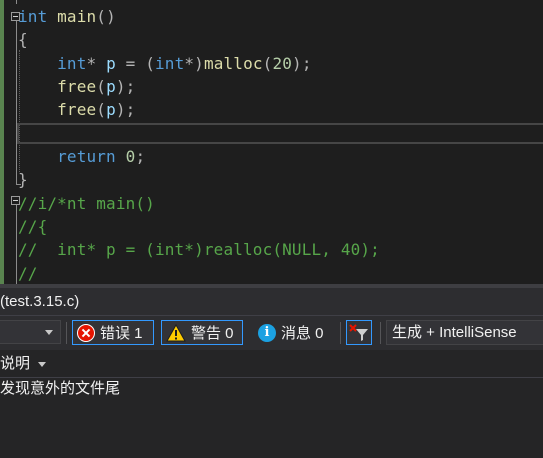 This screenshot has height=458, width=543. I want to click on code-token: // int* p = (int*)realloc(NULL, 40);, so click(199, 249).